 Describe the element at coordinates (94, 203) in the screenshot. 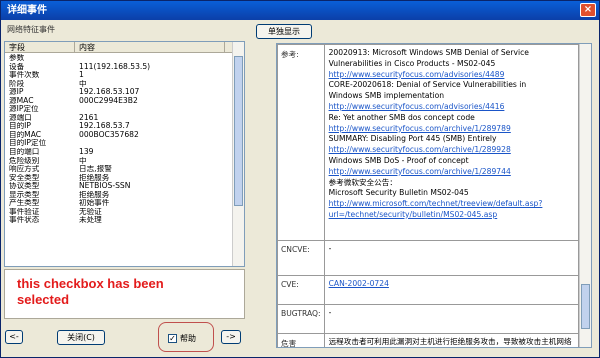

I see `field-value: 初始事件` at that location.